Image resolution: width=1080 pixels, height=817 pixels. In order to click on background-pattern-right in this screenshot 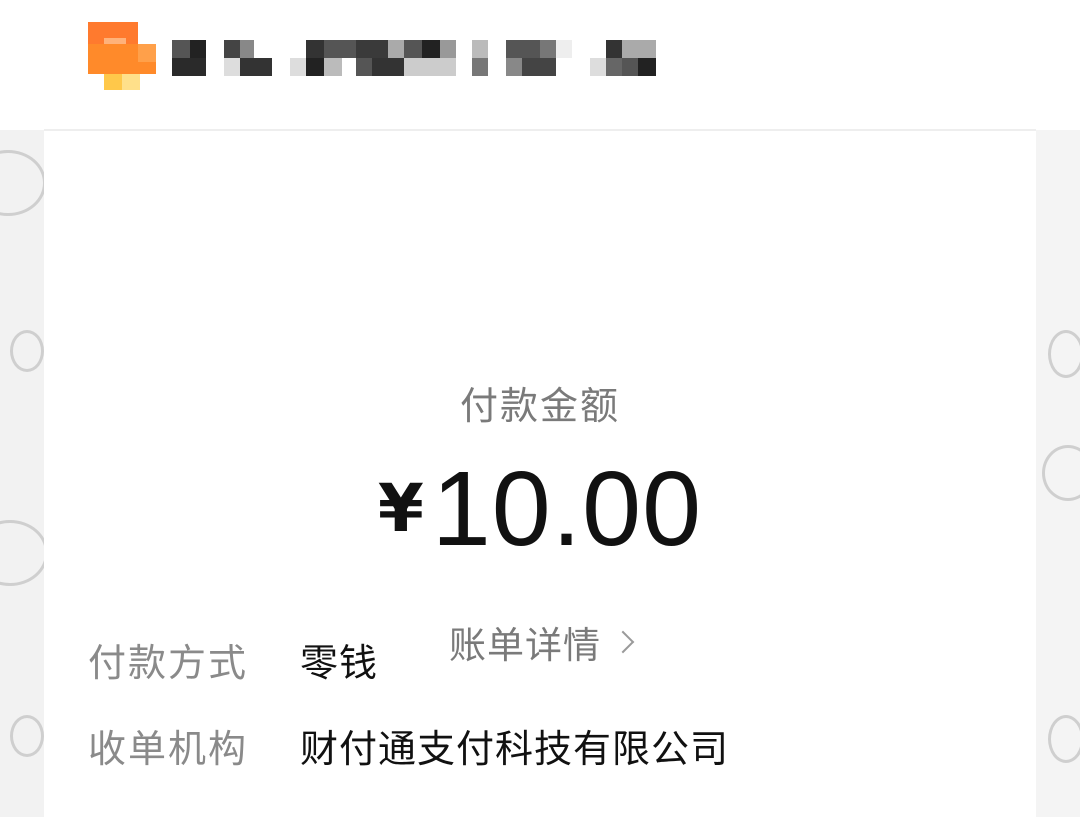, I will do `click(1058, 473)`.